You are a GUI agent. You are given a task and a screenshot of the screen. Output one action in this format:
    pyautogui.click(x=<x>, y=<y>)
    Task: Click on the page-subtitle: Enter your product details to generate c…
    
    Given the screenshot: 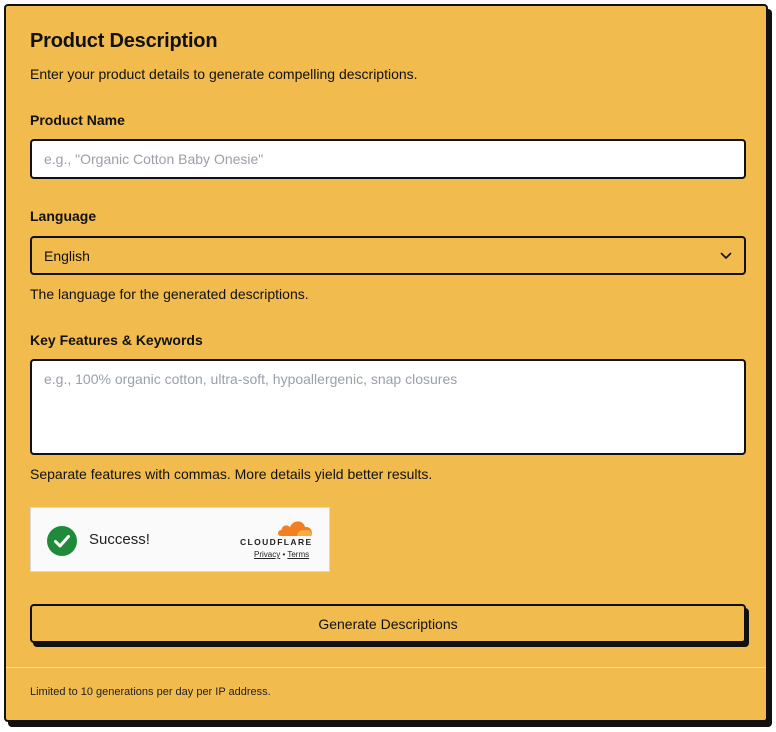 What is the action you would take?
    pyautogui.click(x=224, y=74)
    